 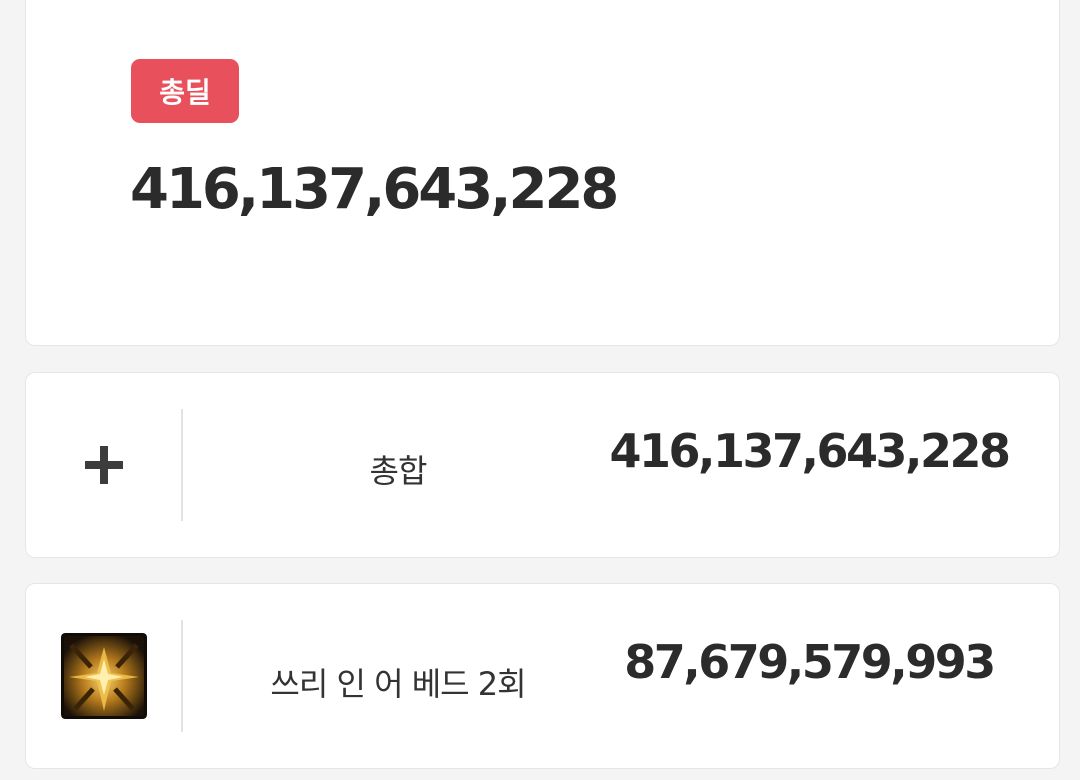 I want to click on plus-icon, so click(x=103, y=465).